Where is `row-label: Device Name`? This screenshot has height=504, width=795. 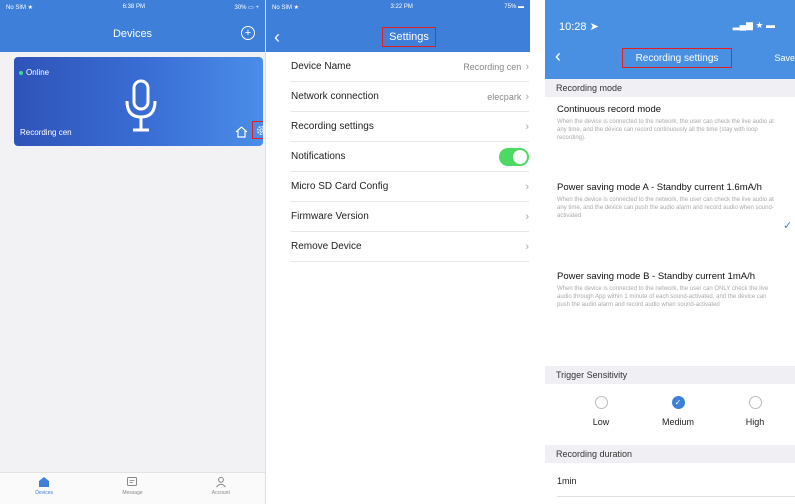
row-label: Device Name is located at coordinates (321, 66).